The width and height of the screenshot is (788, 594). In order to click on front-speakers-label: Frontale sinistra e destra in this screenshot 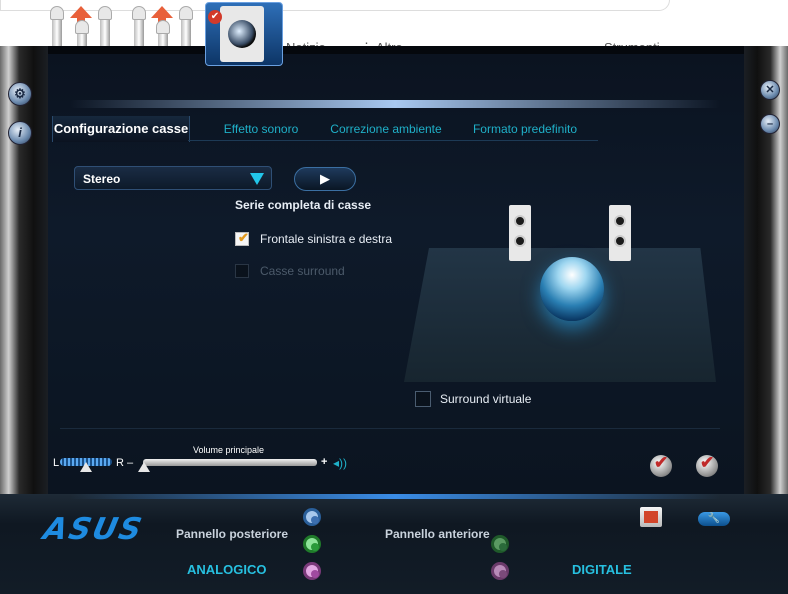, I will do `click(326, 239)`.